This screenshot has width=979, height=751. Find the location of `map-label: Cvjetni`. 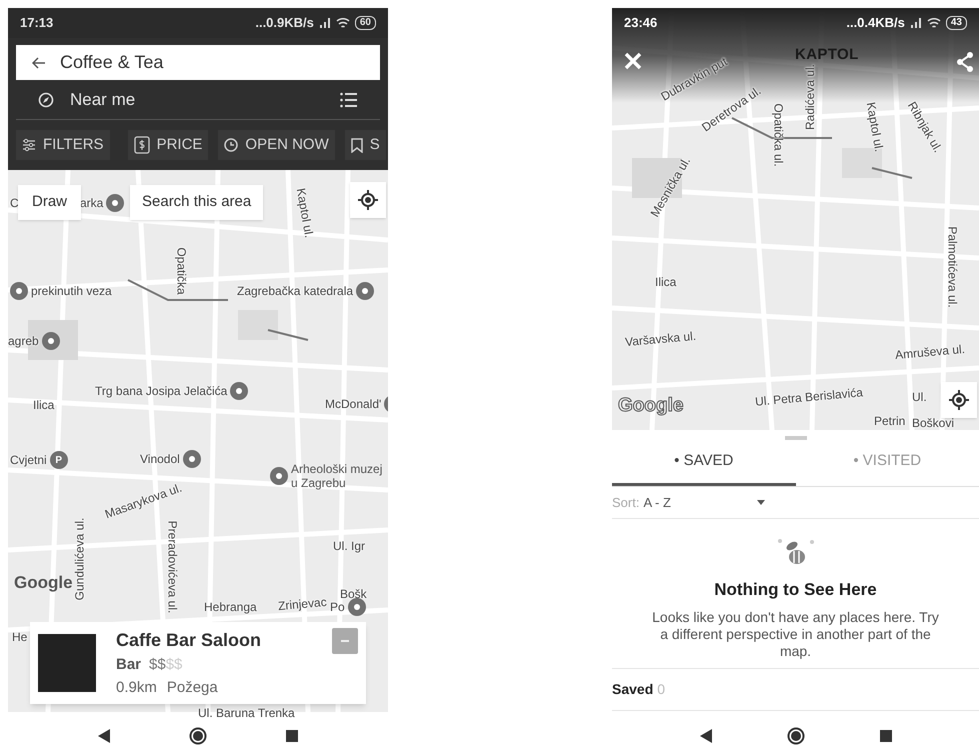

map-label: Cvjetni is located at coordinates (28, 460).